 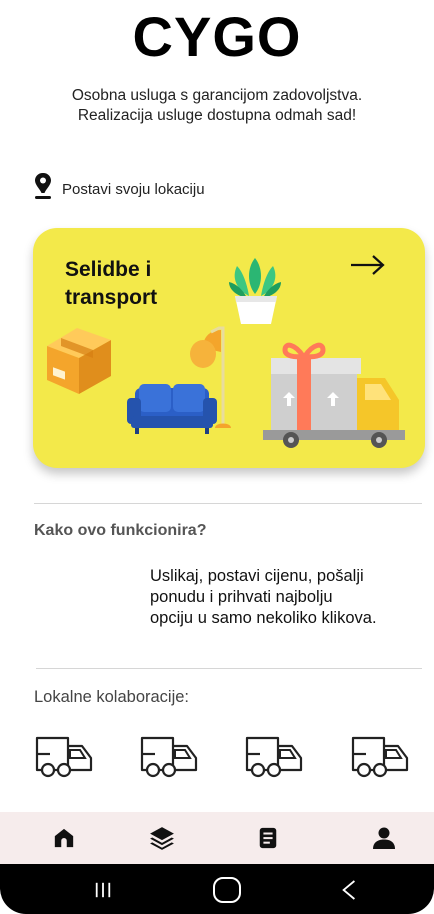 I want to click on document-icon, so click(x=268, y=838).